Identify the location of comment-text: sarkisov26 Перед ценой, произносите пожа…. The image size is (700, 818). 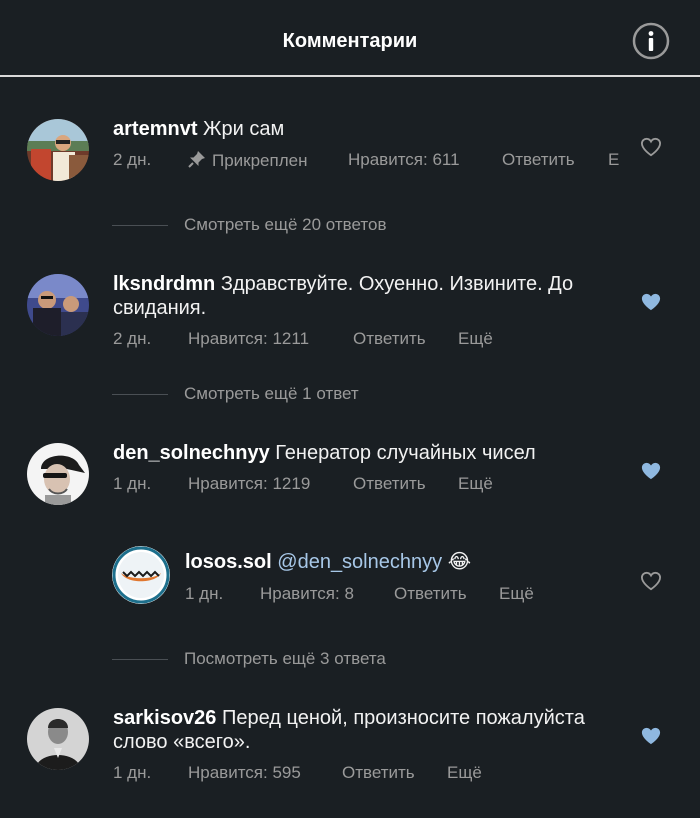
(368, 730).